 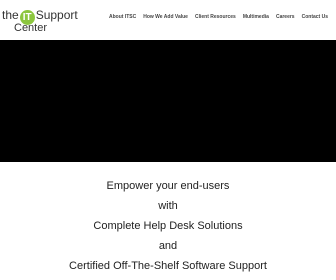 I want to click on nav-contact-us: Contact Us, so click(x=315, y=17).